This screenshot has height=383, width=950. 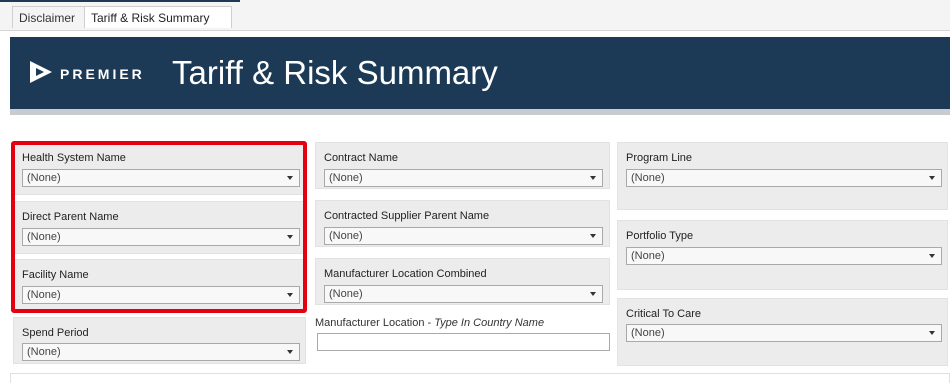 I want to click on filter-critical-to-care: Critical To Care (None), so click(x=782, y=332).